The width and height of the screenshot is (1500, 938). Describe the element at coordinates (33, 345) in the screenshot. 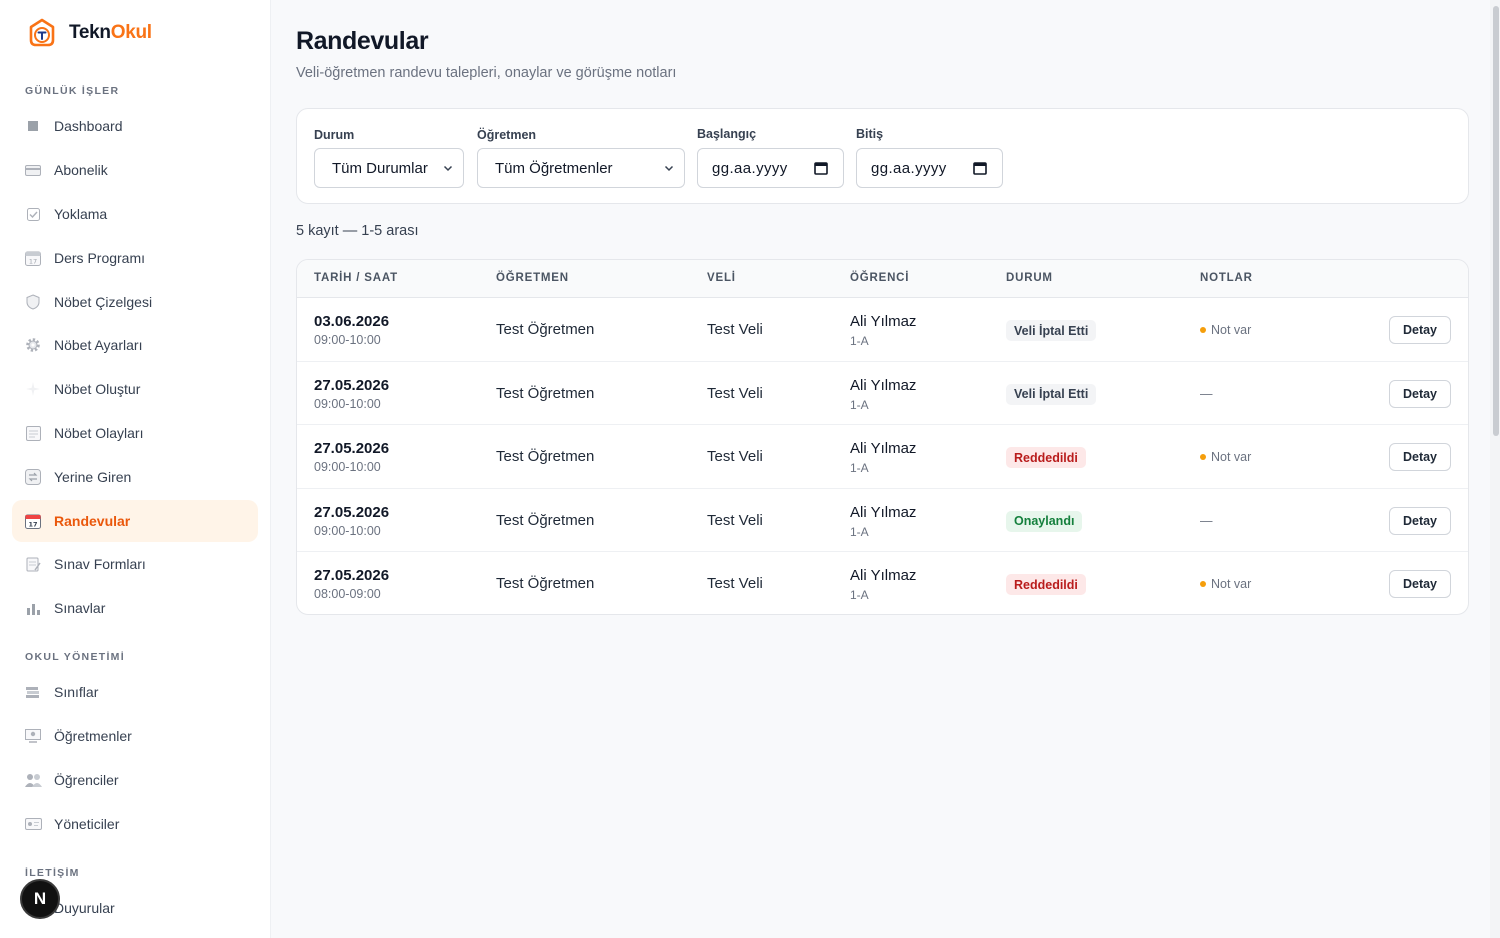

I see `gear-icon` at that location.